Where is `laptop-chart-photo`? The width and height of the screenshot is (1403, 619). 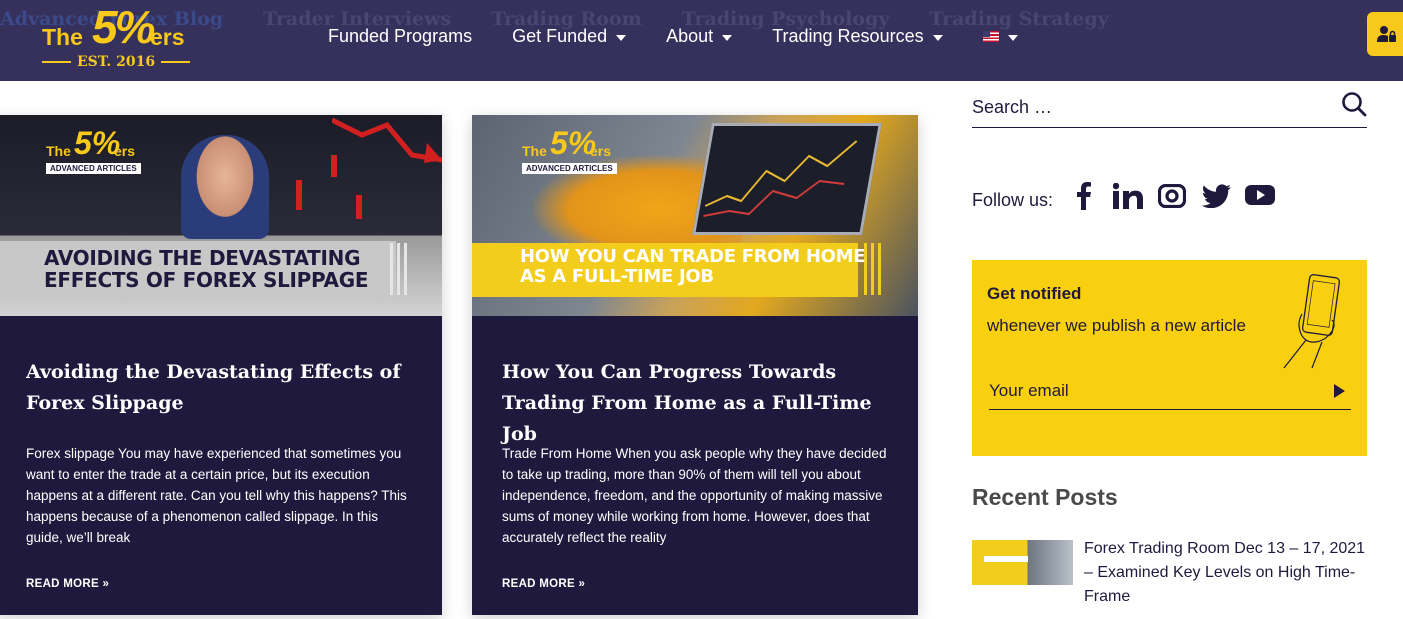
laptop-chart-photo is located at coordinates (787, 179).